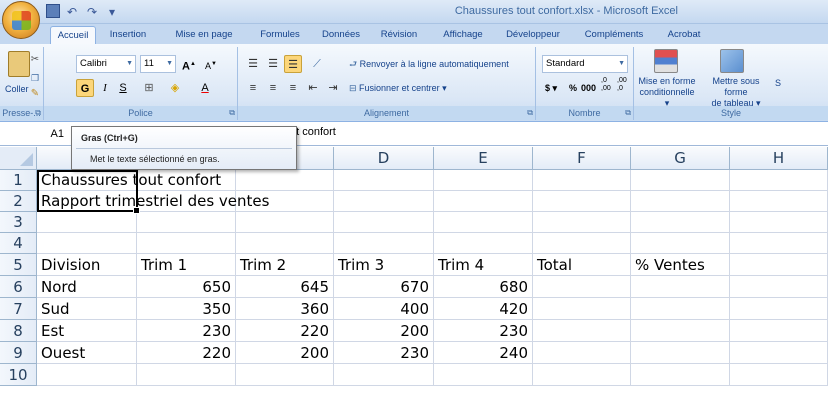 The image size is (828, 418). I want to click on cell-f7, so click(582, 309).